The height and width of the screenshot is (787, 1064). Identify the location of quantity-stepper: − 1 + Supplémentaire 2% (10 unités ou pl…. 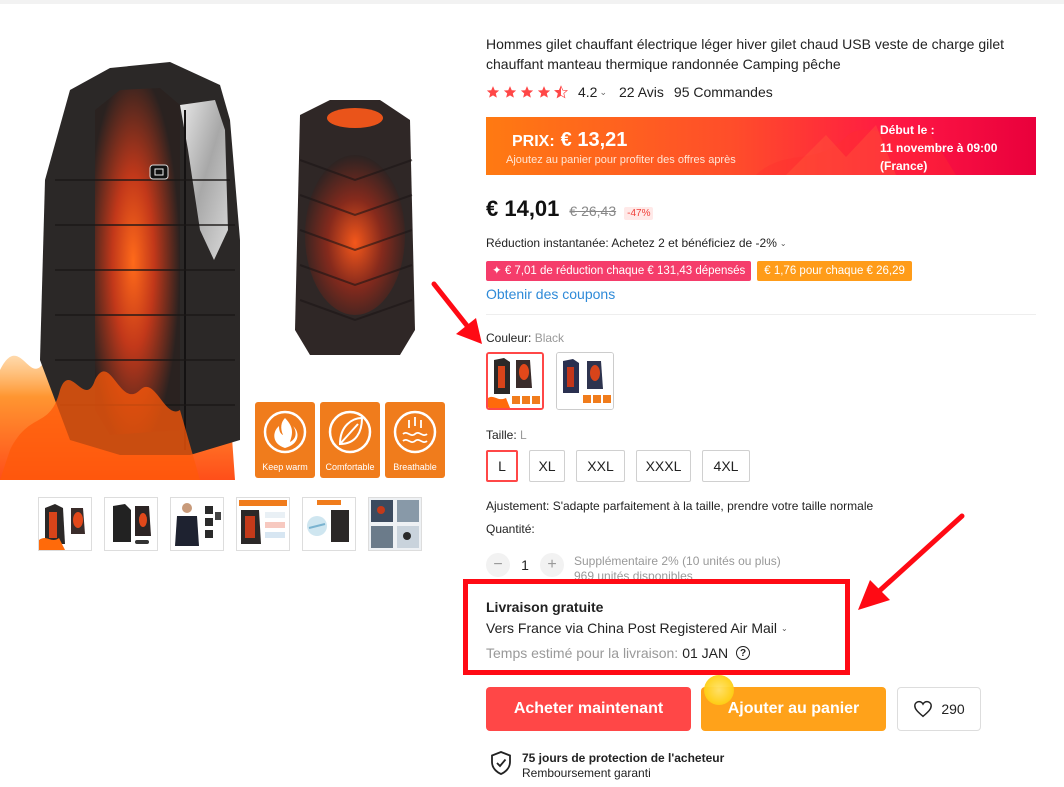
(633, 566).